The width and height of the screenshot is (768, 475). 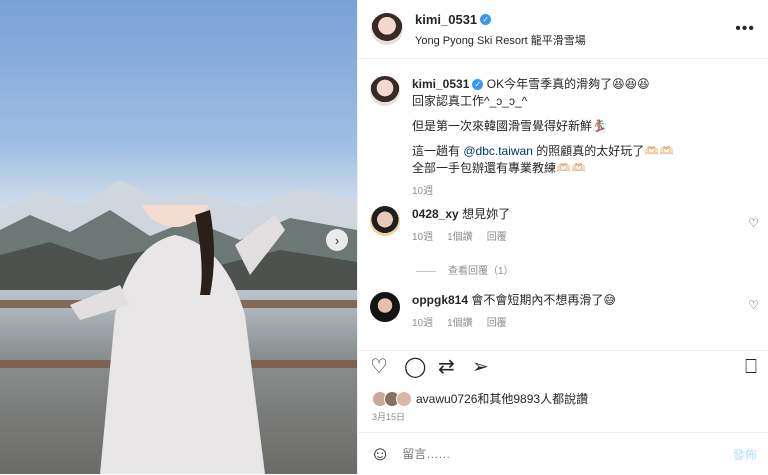 What do you see at coordinates (446, 367) in the screenshot?
I see `repost-icon: ⇄` at bounding box center [446, 367].